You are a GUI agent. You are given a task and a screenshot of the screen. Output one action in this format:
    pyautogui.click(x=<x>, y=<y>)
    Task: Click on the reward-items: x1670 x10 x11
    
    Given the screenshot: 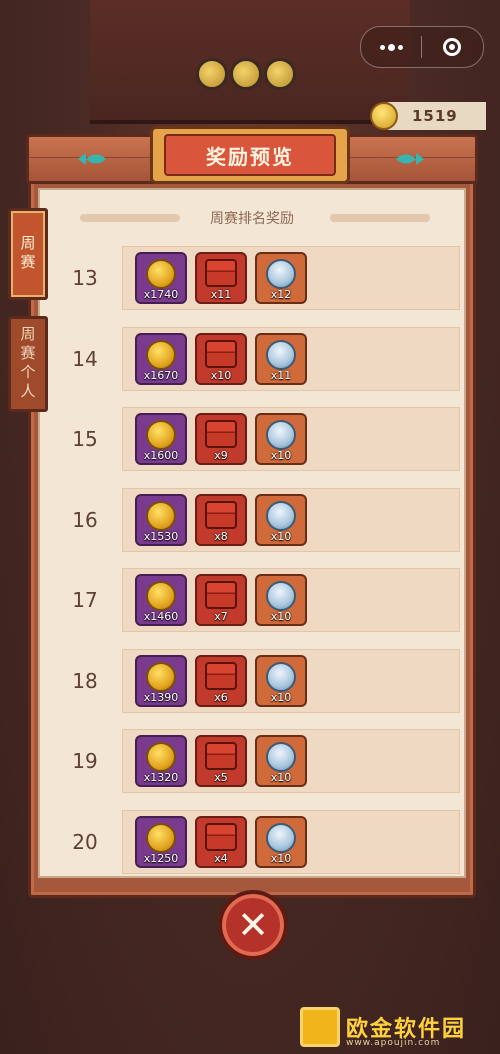 What is the action you would take?
    pyautogui.click(x=291, y=359)
    